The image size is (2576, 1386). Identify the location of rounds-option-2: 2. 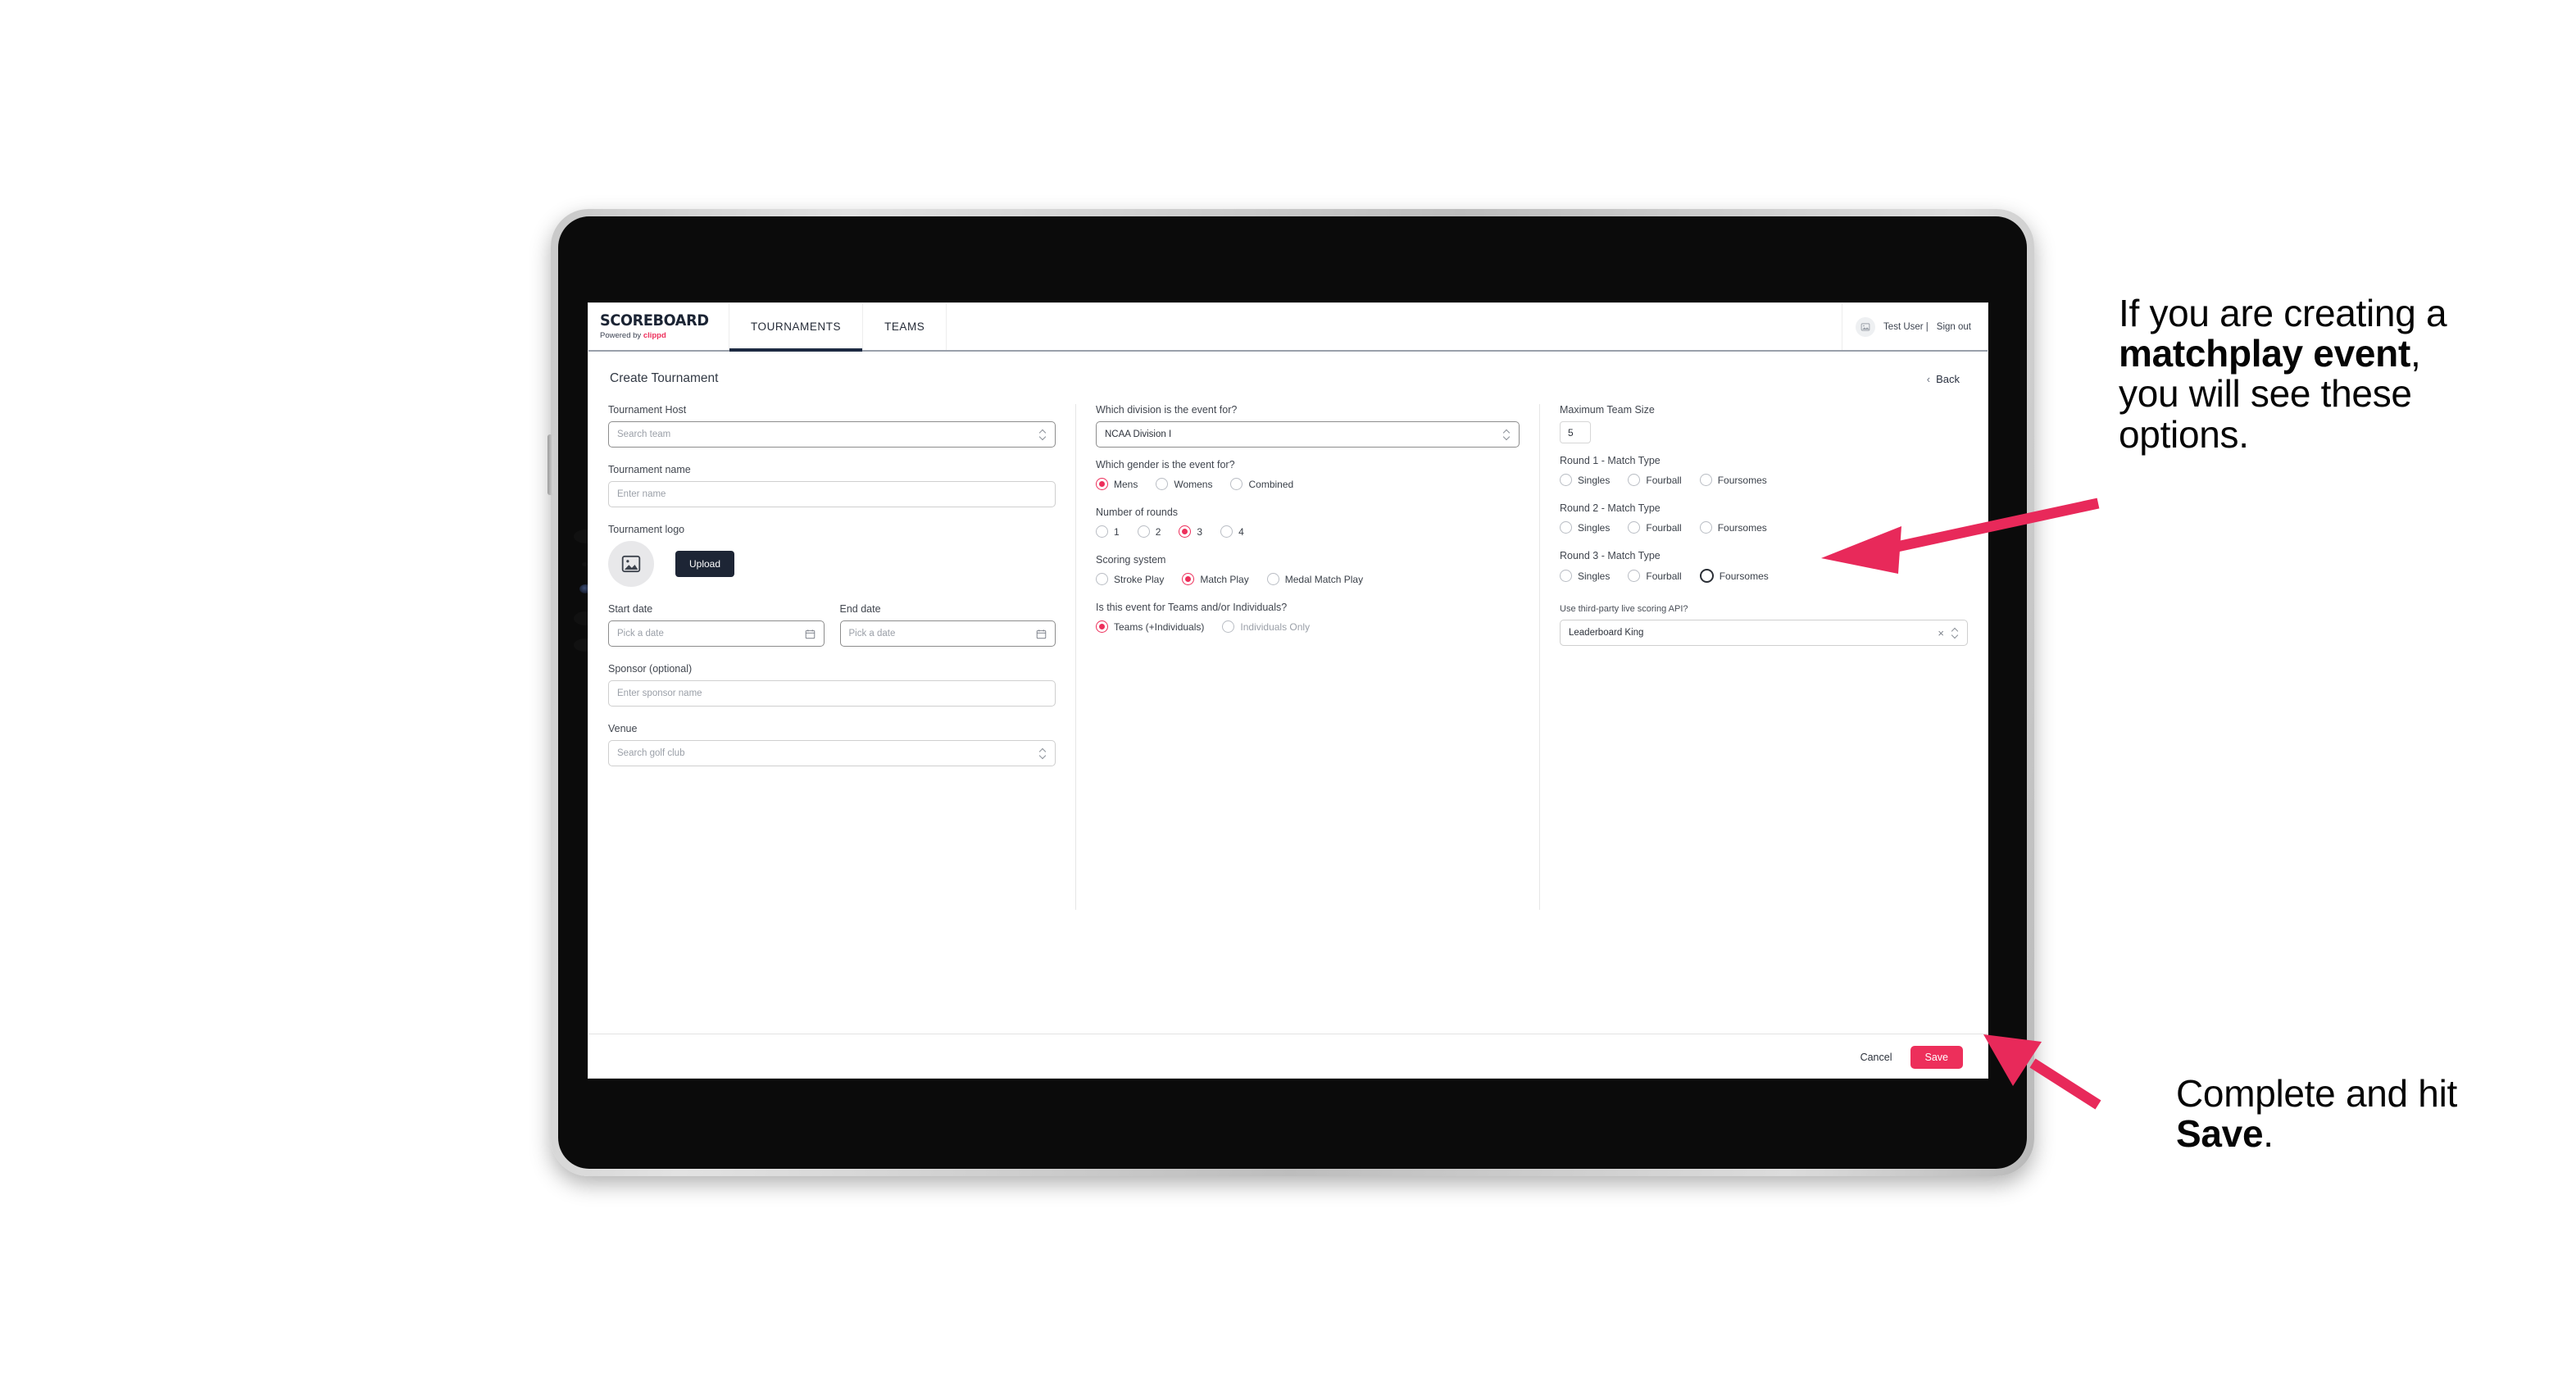
(1149, 531).